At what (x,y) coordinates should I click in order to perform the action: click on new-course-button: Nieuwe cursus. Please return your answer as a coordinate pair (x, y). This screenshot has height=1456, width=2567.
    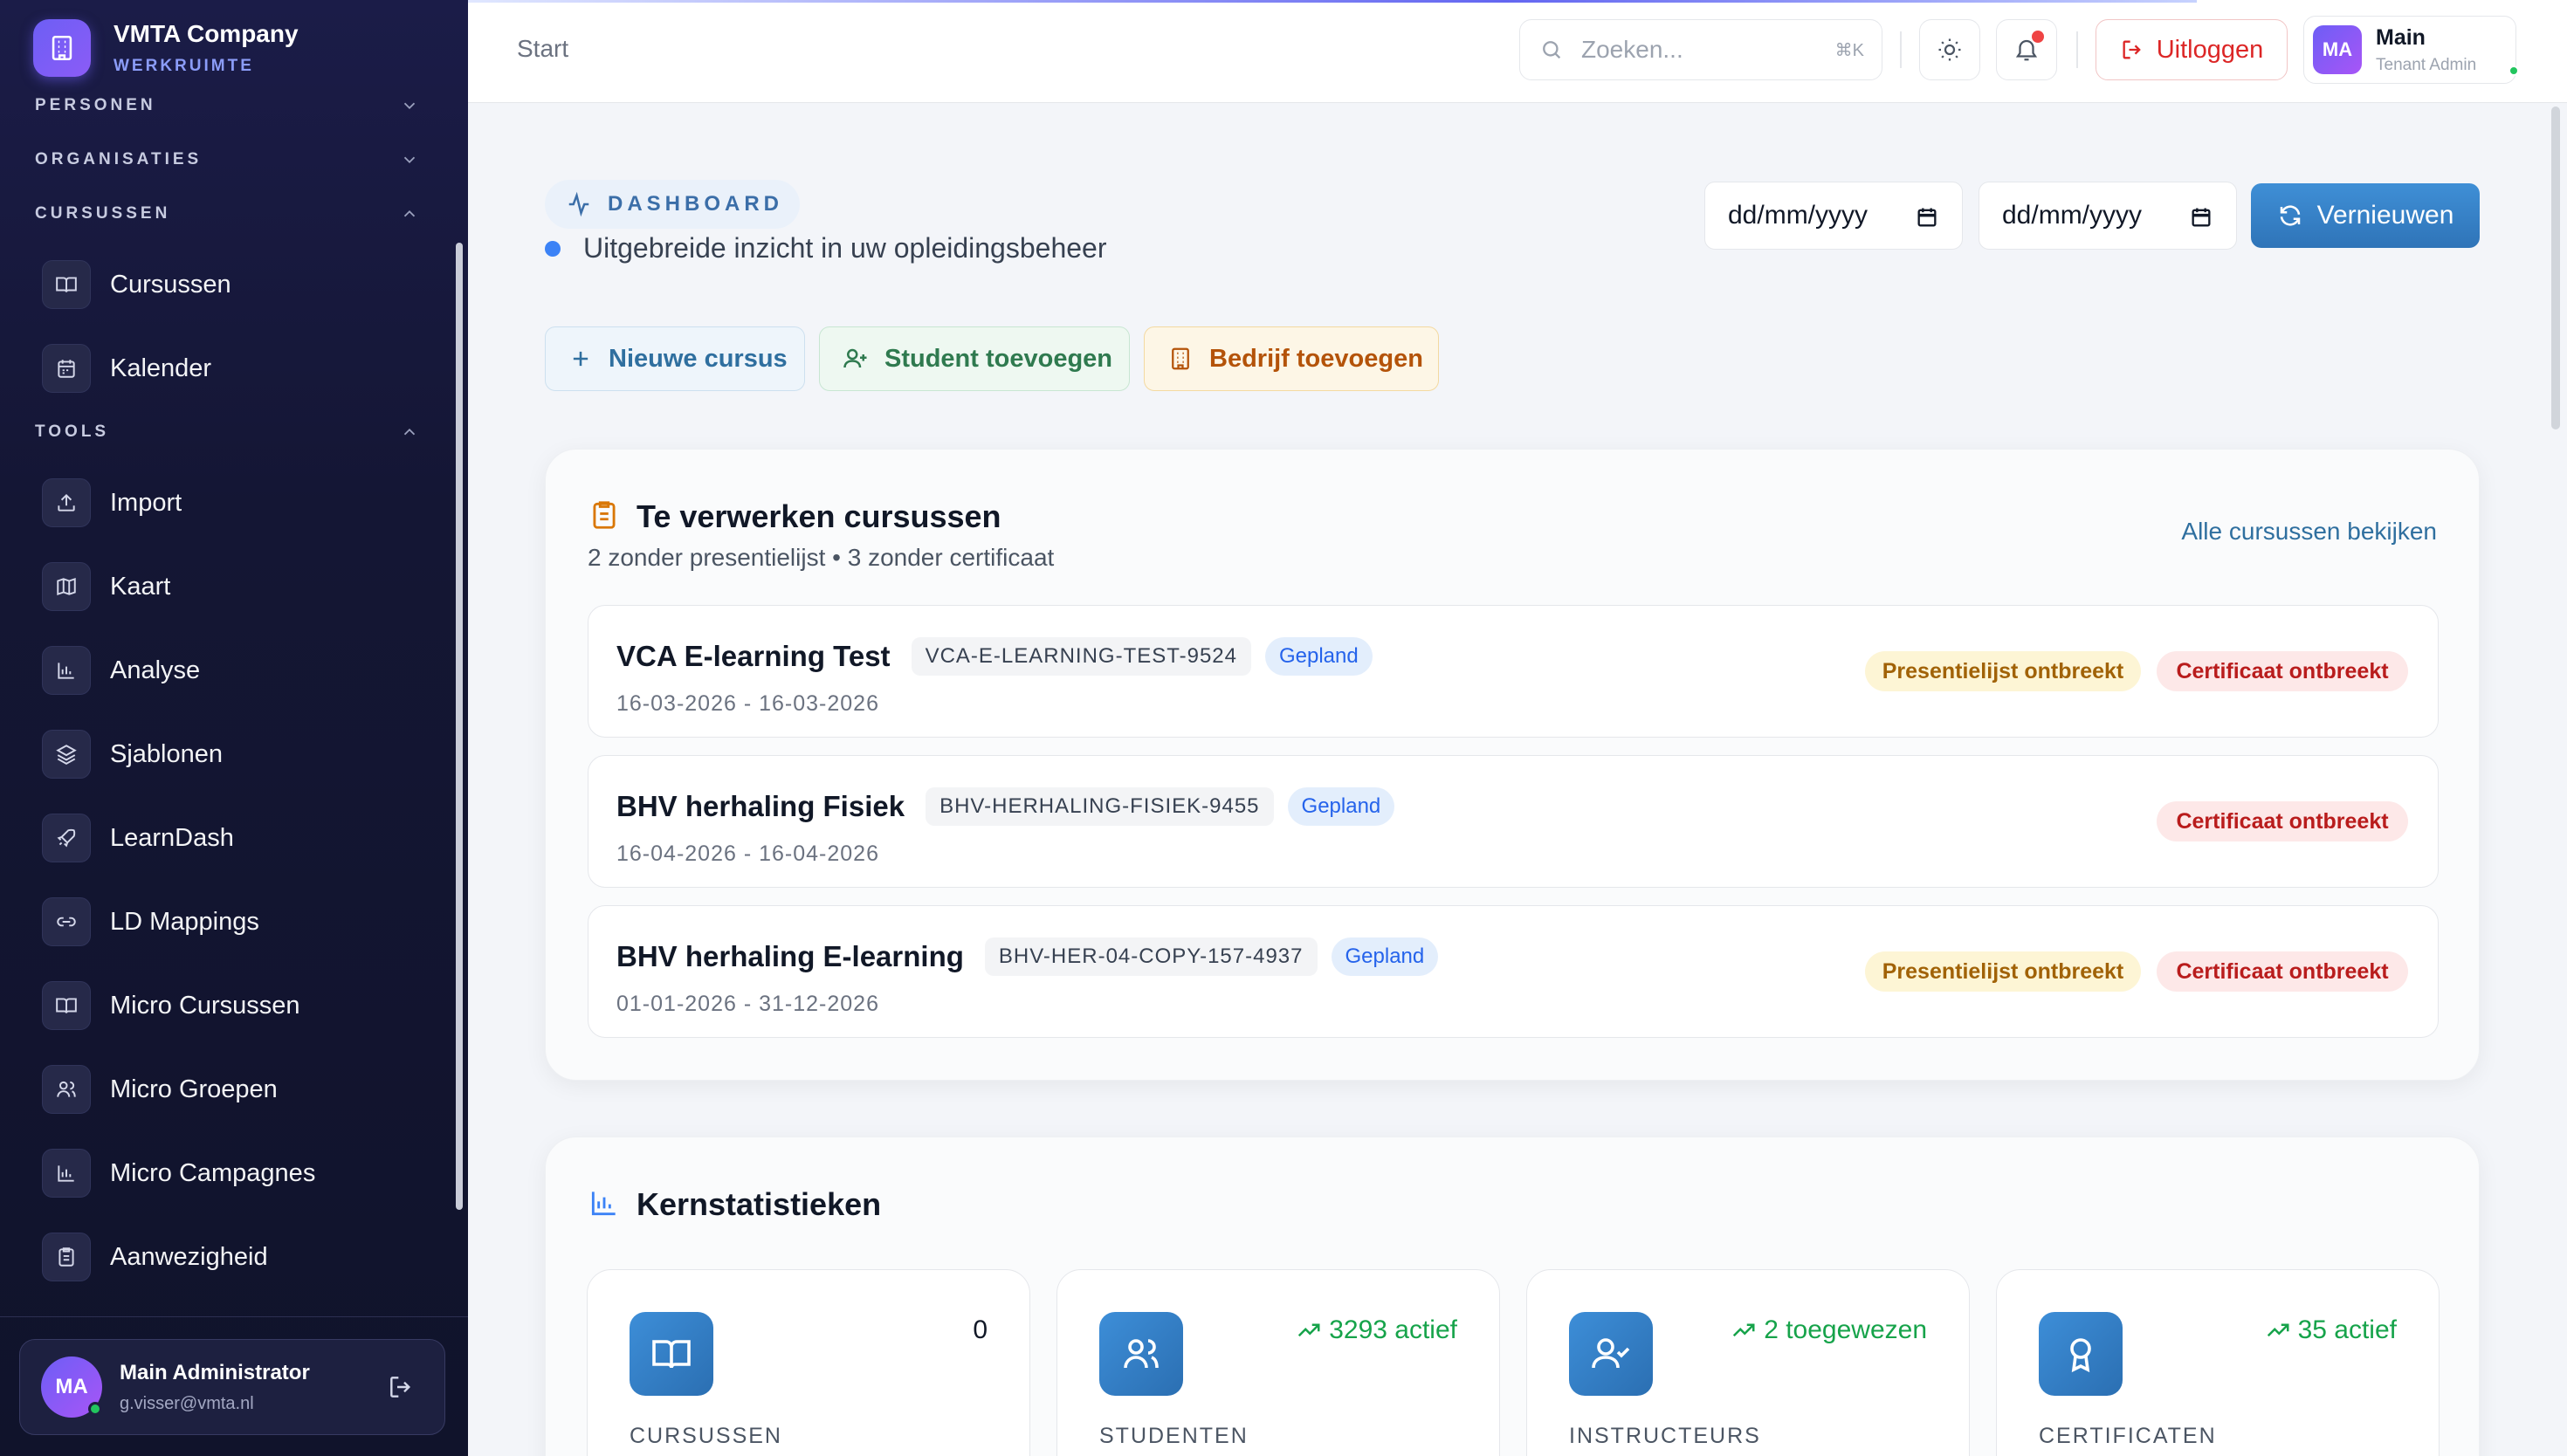
    Looking at the image, I should click on (675, 358).